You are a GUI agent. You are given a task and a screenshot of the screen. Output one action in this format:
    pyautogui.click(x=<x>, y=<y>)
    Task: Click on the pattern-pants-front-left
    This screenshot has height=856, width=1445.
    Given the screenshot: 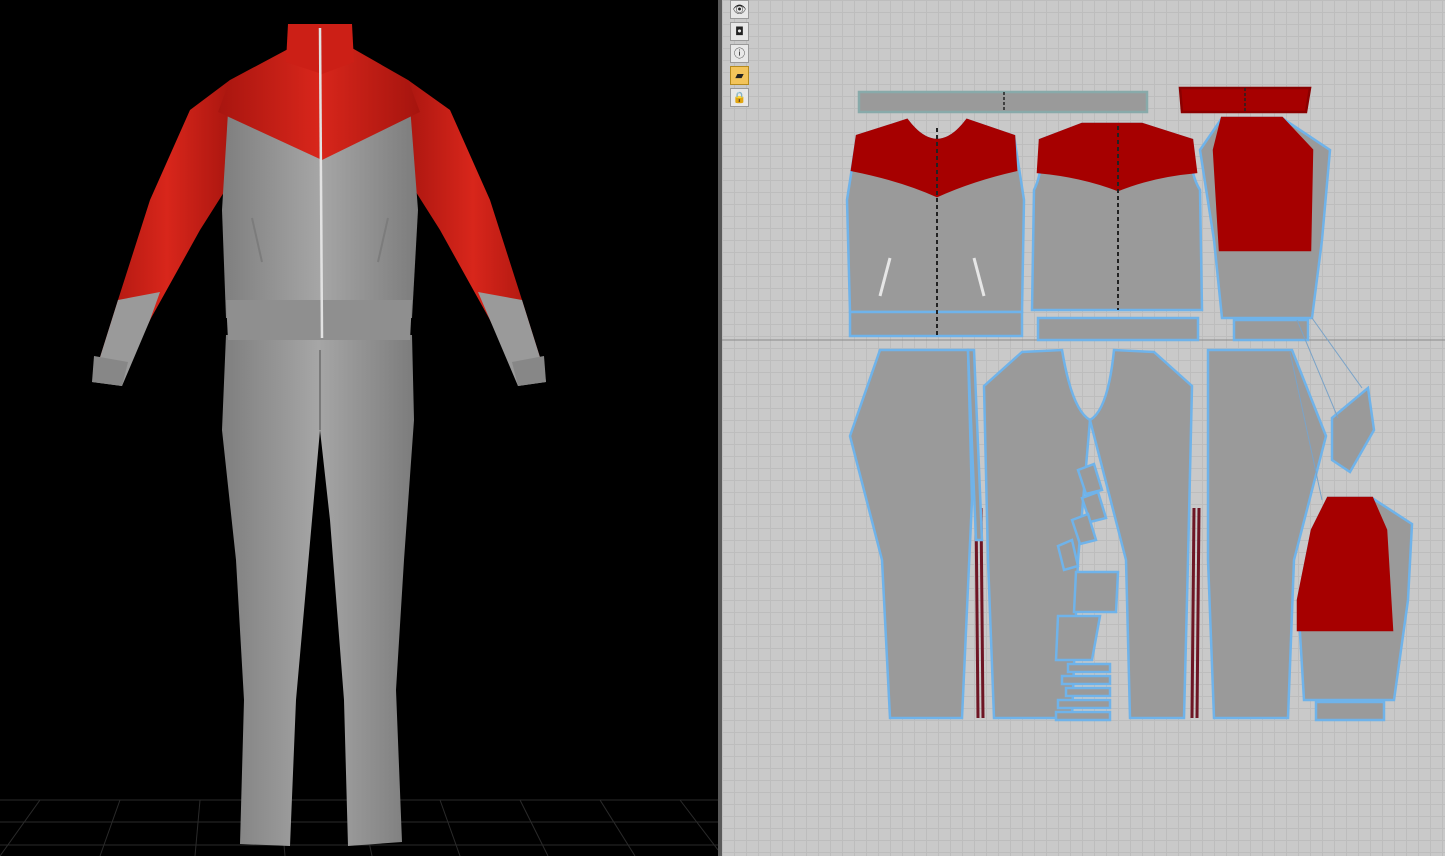 What is the action you would take?
    pyautogui.click(x=916, y=534)
    